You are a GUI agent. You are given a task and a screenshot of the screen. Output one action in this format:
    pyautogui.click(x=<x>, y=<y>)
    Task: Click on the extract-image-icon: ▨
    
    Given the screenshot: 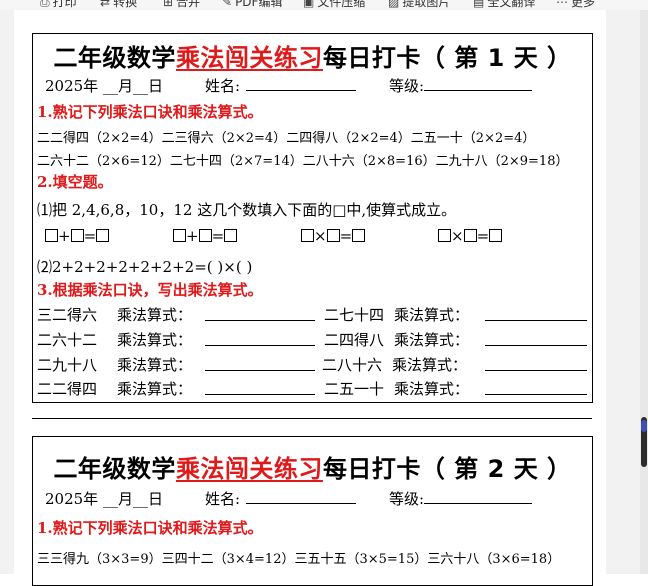 What is the action you would take?
    pyautogui.click(x=394, y=4)
    